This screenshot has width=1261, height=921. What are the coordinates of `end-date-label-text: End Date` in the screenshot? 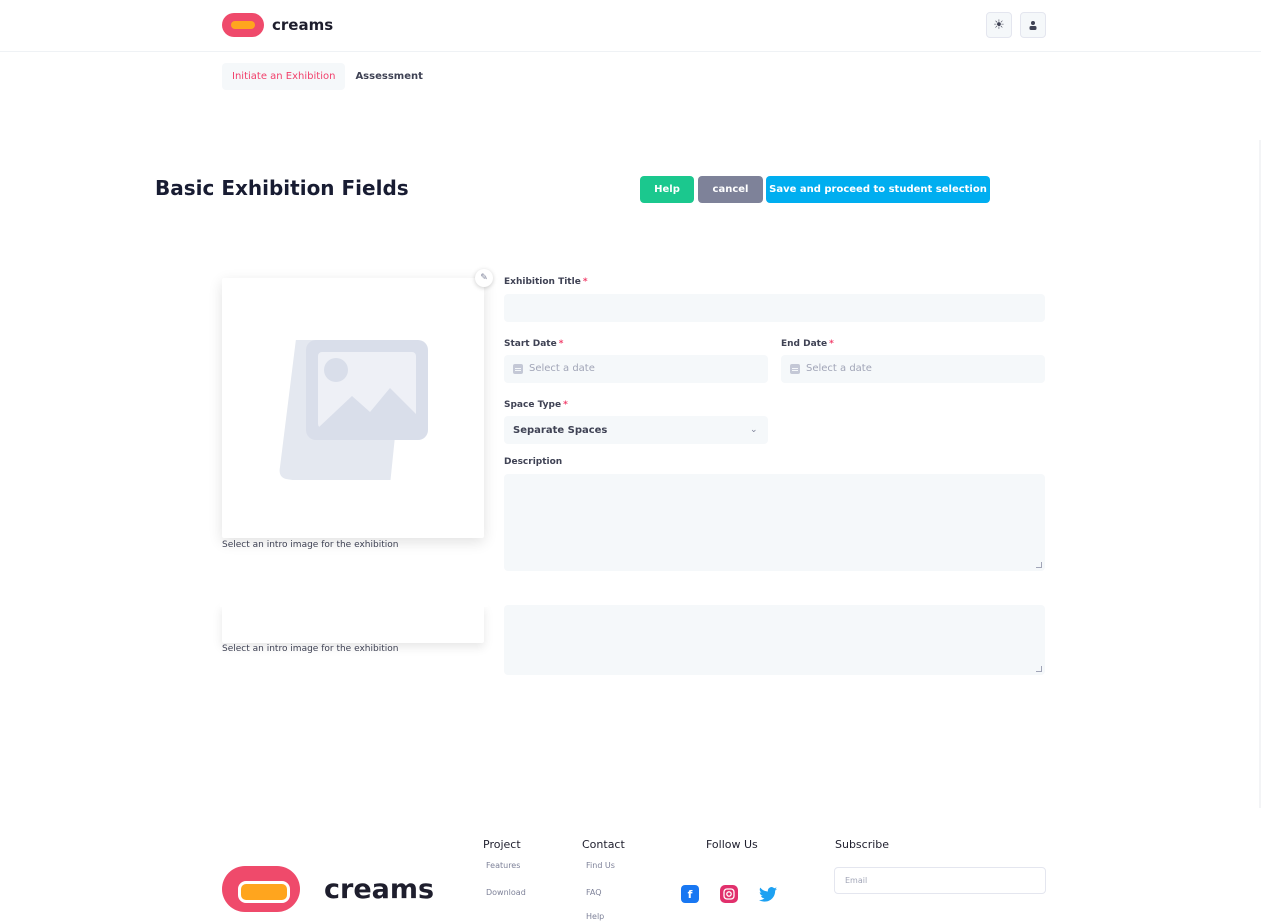 It's located at (804, 344).